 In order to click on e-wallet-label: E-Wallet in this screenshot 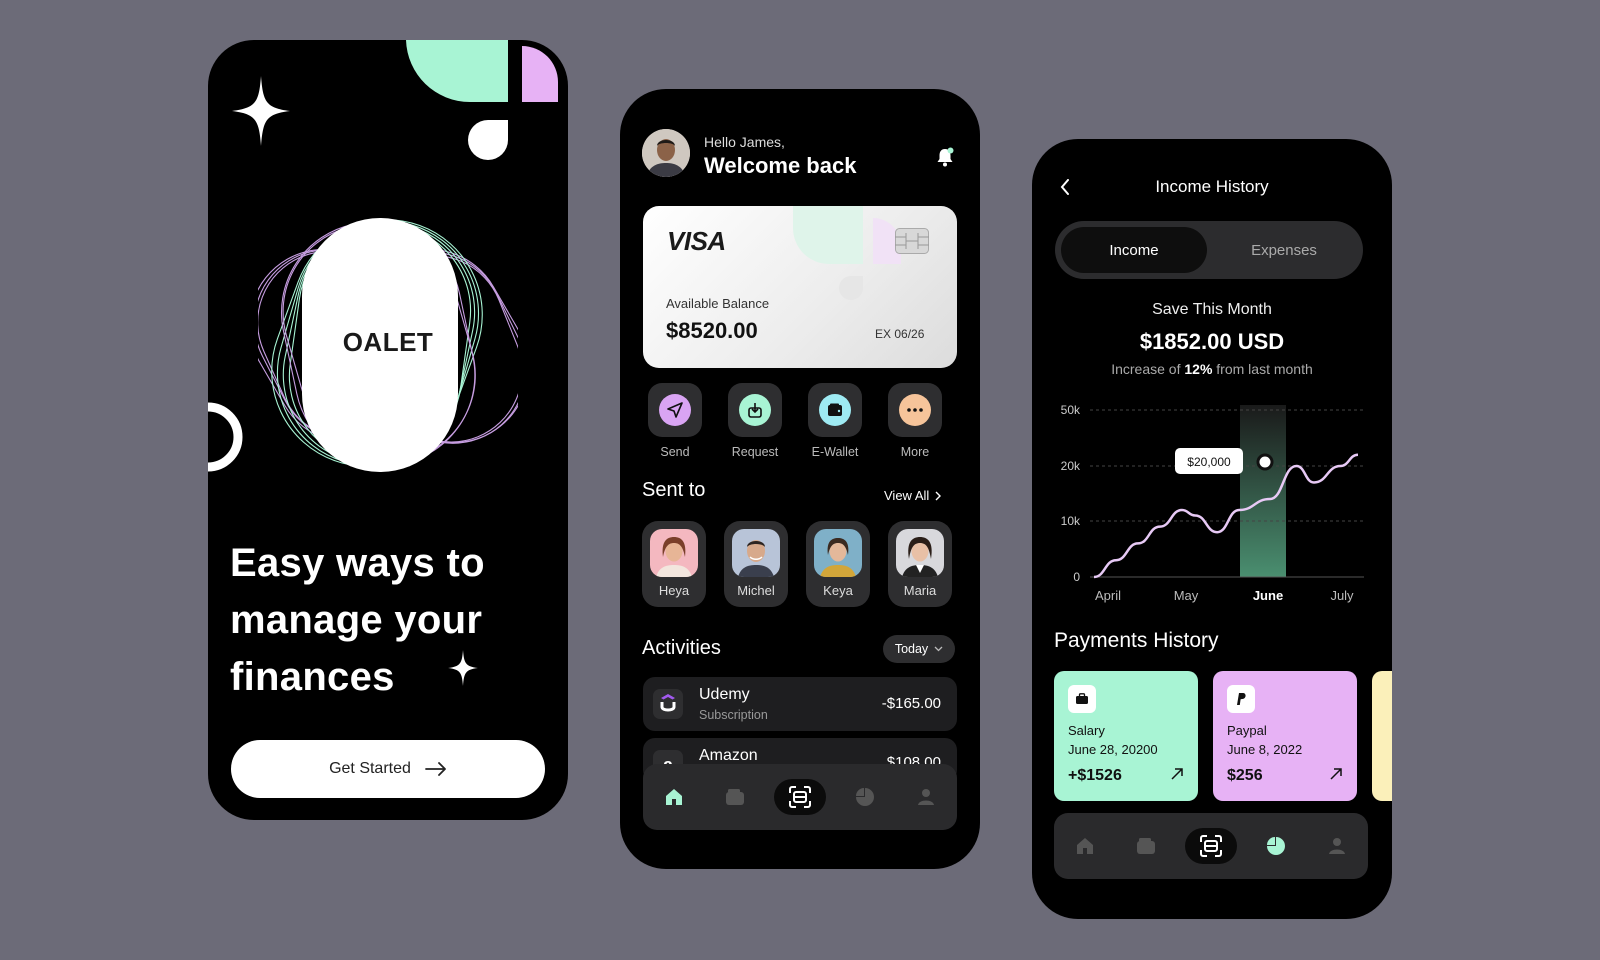, I will do `click(835, 452)`.